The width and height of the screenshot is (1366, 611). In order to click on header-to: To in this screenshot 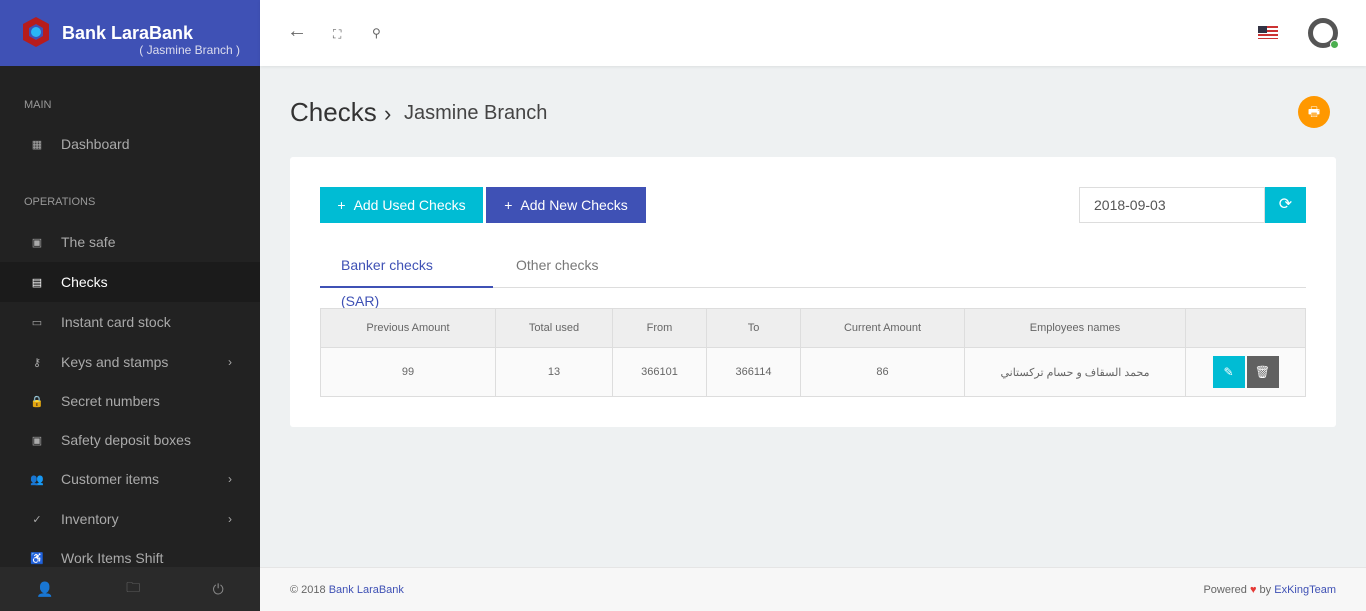, I will do `click(753, 328)`.